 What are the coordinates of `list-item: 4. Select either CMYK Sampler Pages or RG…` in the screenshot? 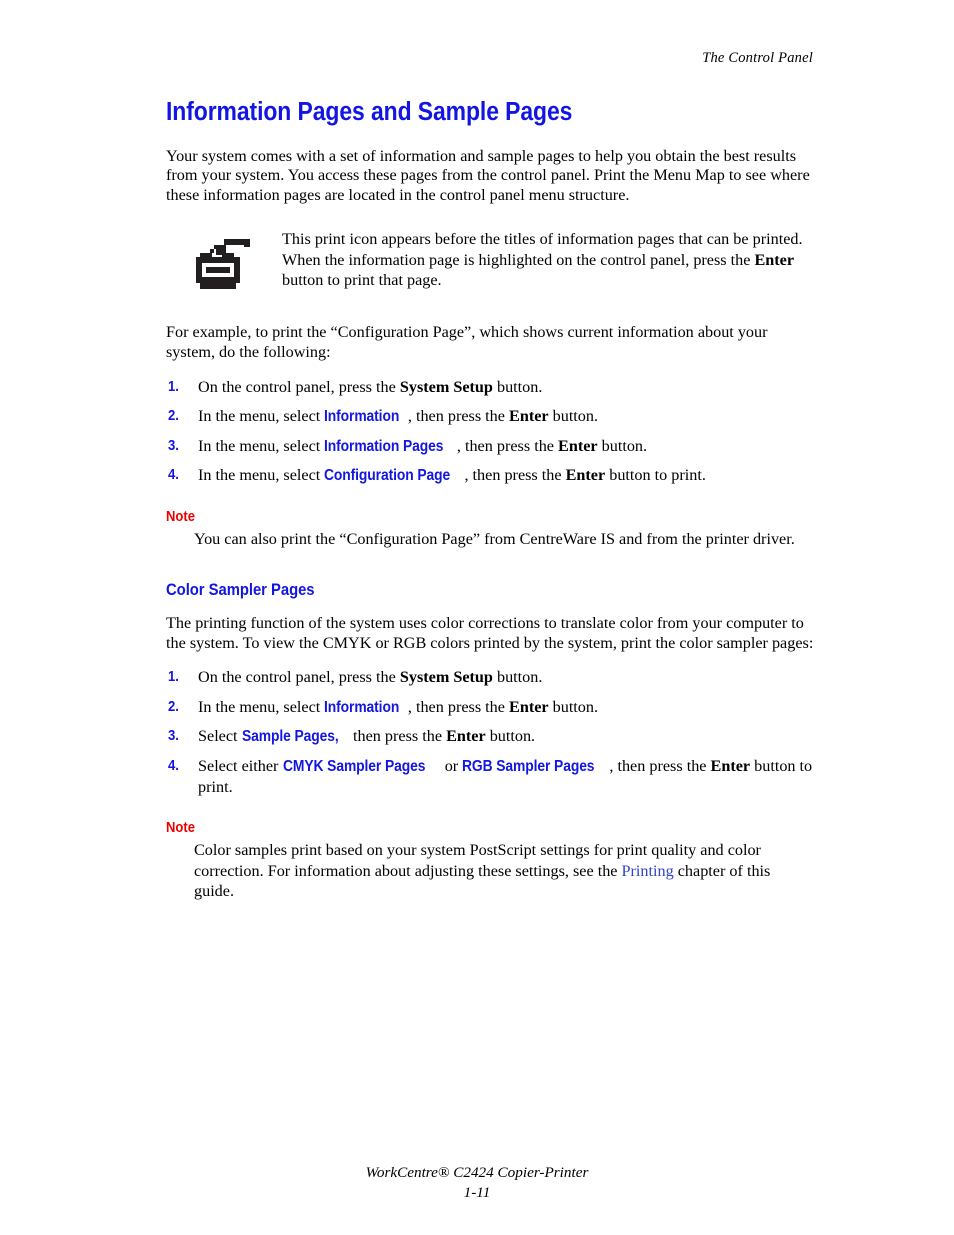 It's located at (490, 777).